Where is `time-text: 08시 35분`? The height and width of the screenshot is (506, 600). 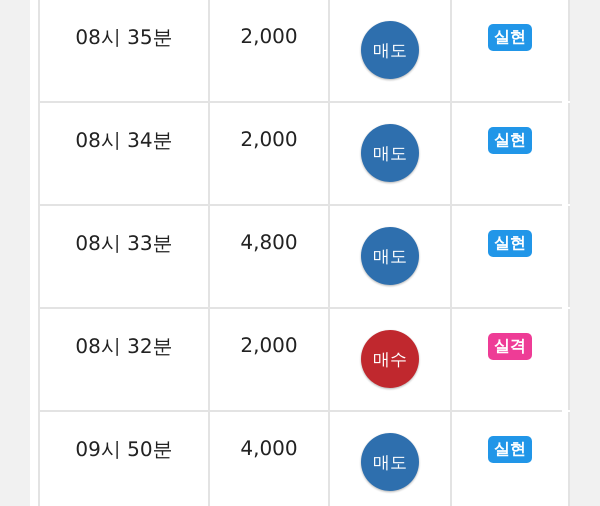
time-text: 08시 35분 is located at coordinates (124, 37).